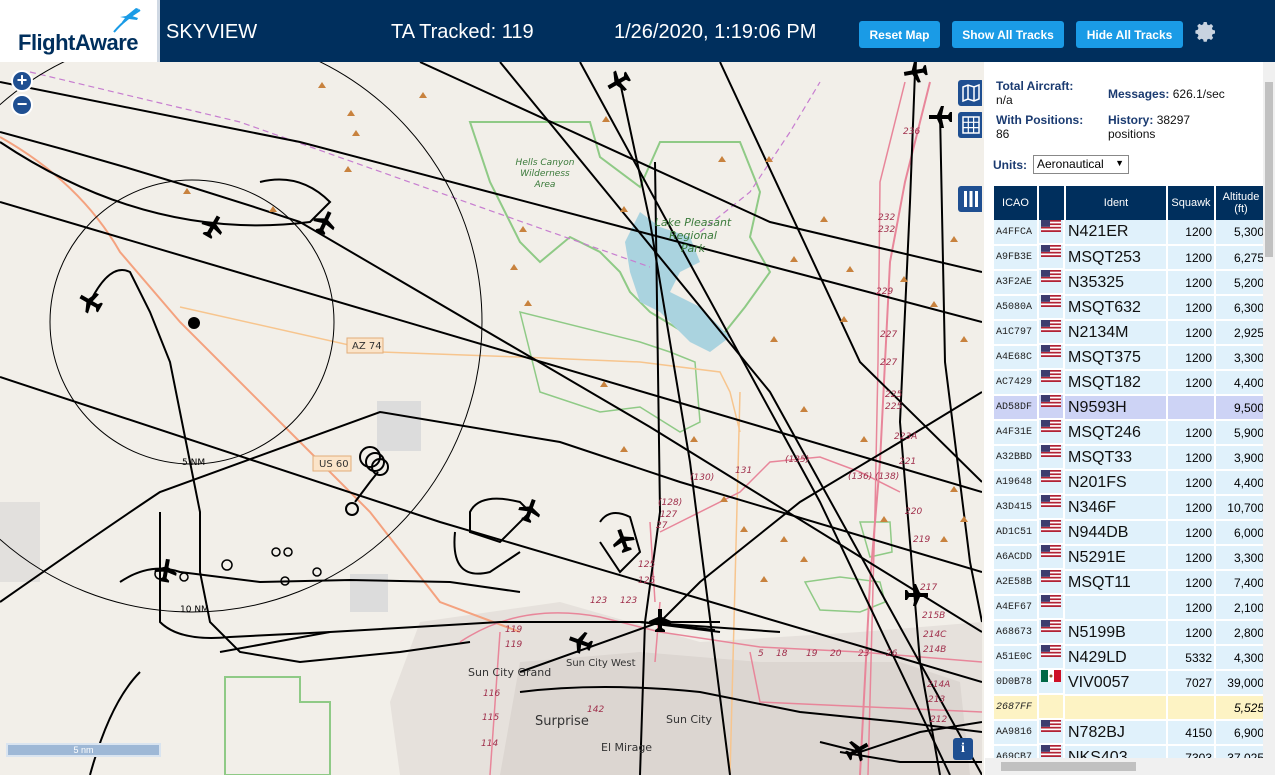 This screenshot has width=1275, height=775. I want to click on col-flag, so click(1052, 203).